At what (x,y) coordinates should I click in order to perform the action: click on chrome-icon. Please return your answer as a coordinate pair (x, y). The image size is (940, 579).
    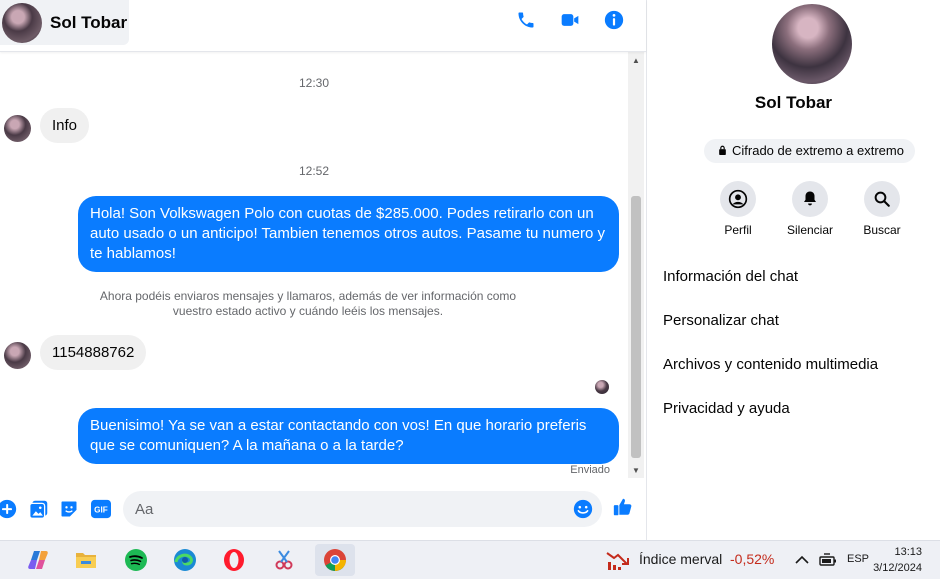
    Looking at the image, I should click on (335, 560).